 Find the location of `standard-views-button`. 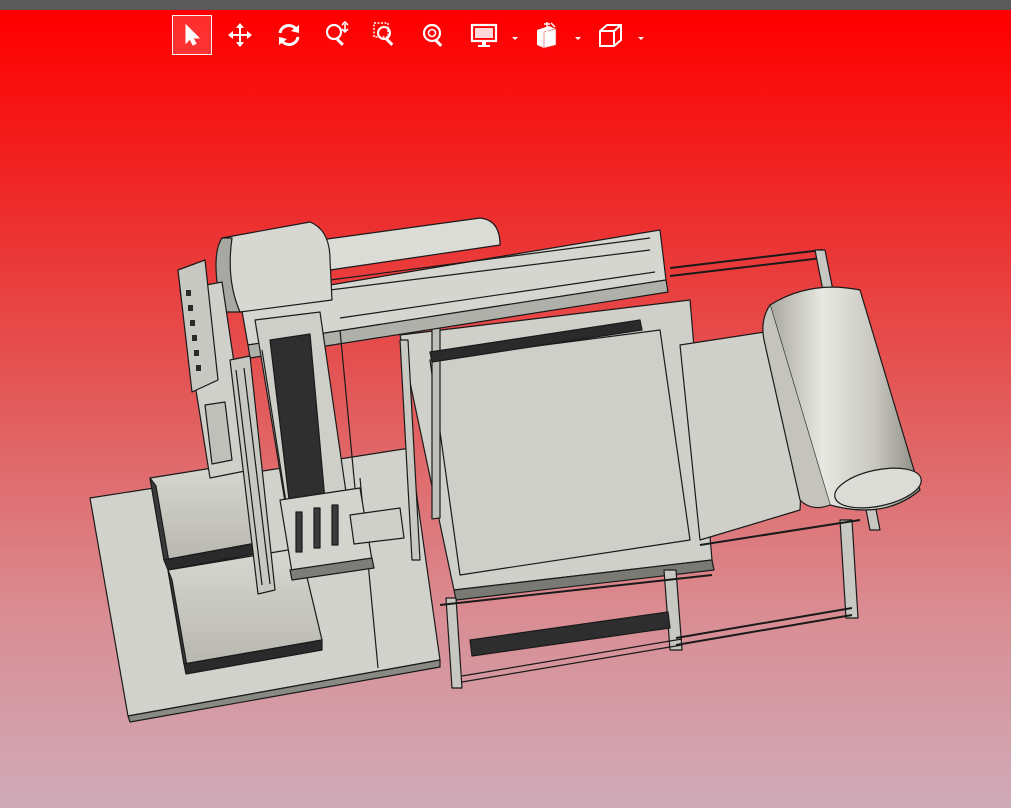

standard-views-button is located at coordinates (610, 35).